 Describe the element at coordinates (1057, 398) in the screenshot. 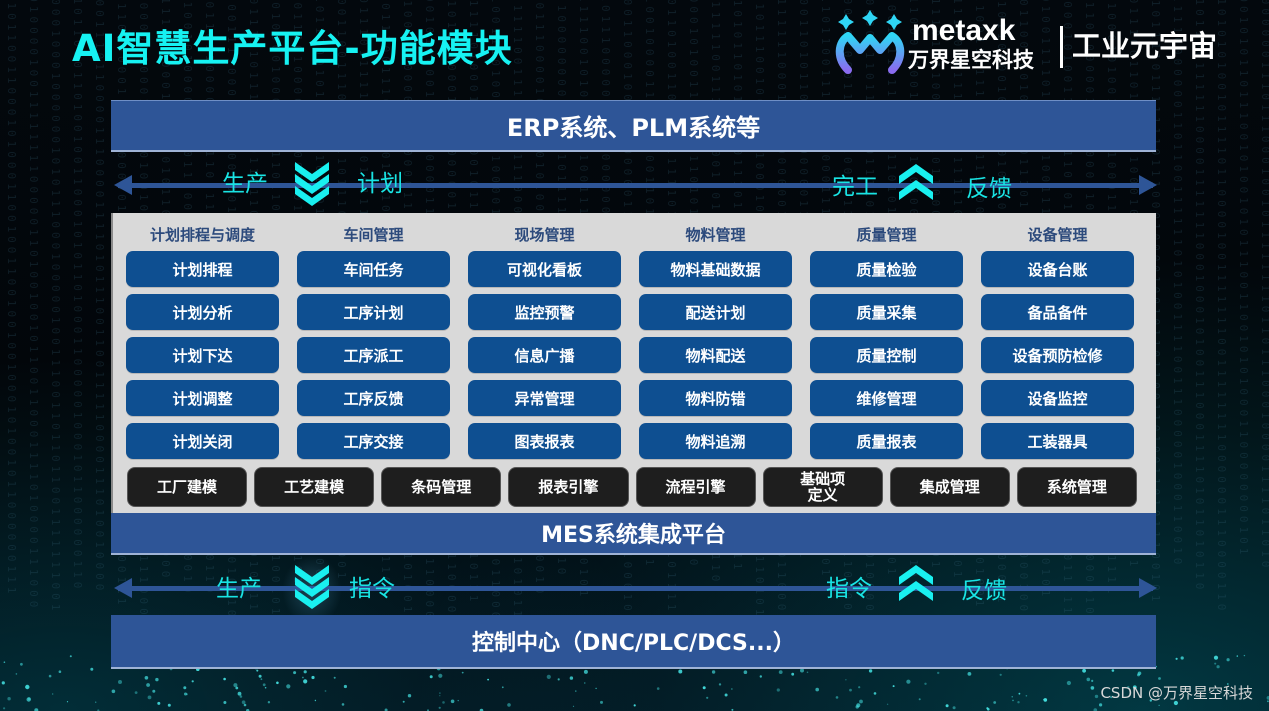

I see `module-button: 设备监控` at that location.